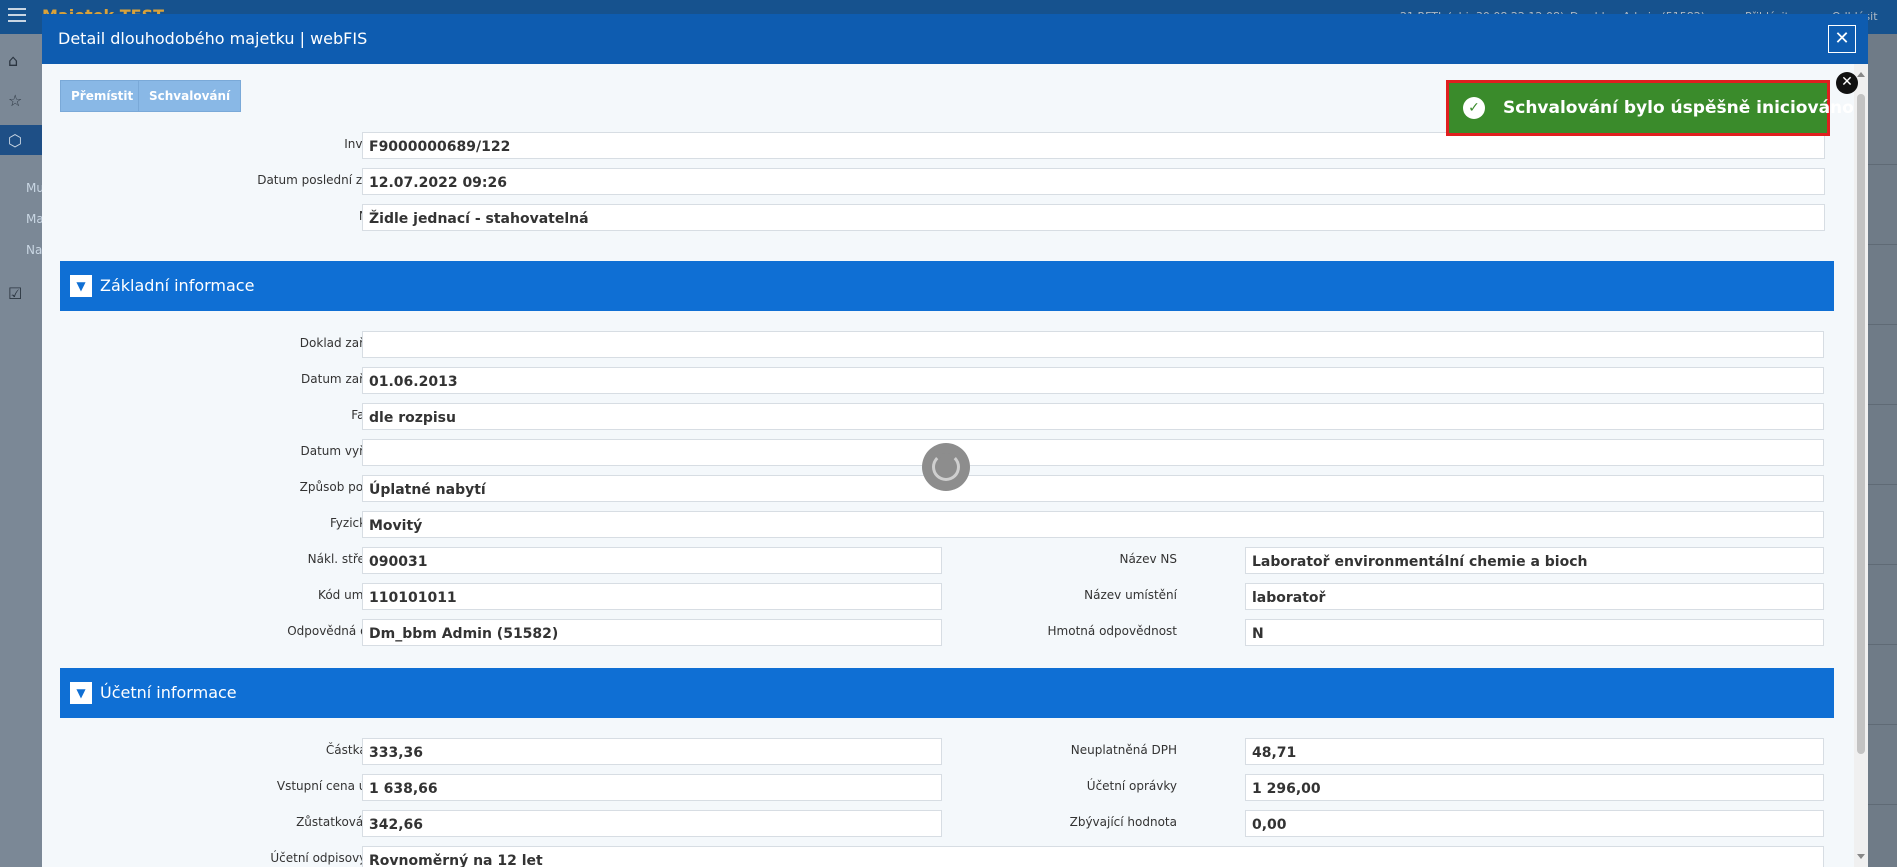 This screenshot has width=1897, height=867. Describe the element at coordinates (269, 415) in the screenshot. I see `faktura-label: Faktura` at that location.